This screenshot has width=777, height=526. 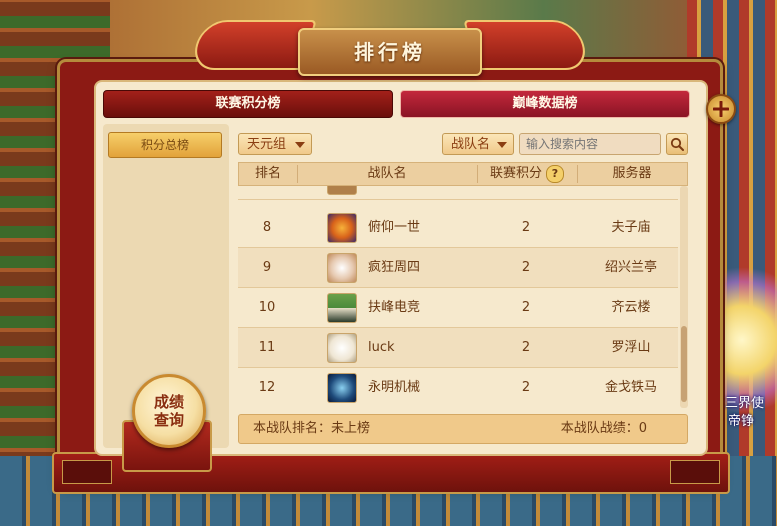 What do you see at coordinates (631, 307) in the screenshot?
I see `row-server: 齐云楼` at bounding box center [631, 307].